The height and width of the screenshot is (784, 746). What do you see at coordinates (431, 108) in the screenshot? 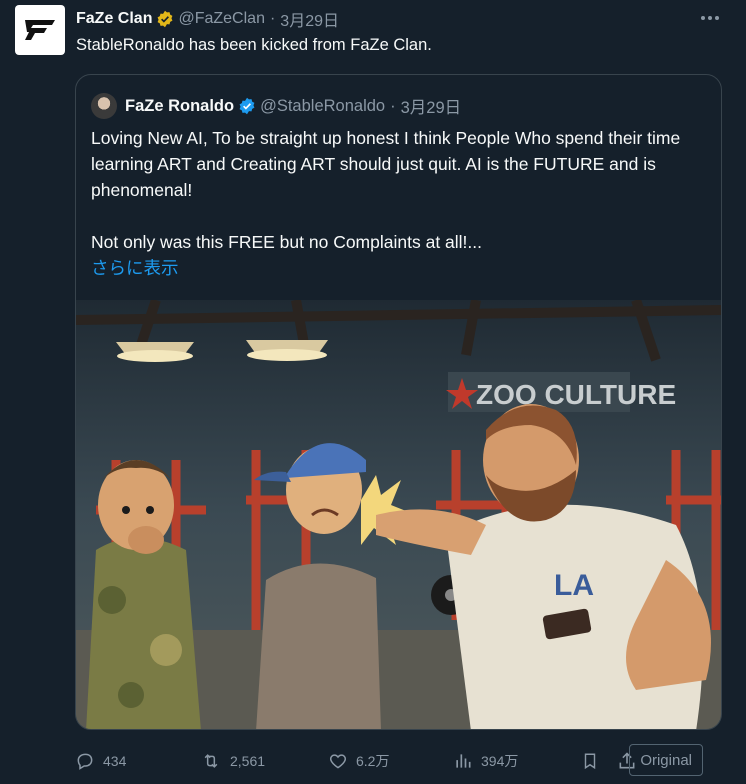
I see `quoted-date: 3月29日` at bounding box center [431, 108].